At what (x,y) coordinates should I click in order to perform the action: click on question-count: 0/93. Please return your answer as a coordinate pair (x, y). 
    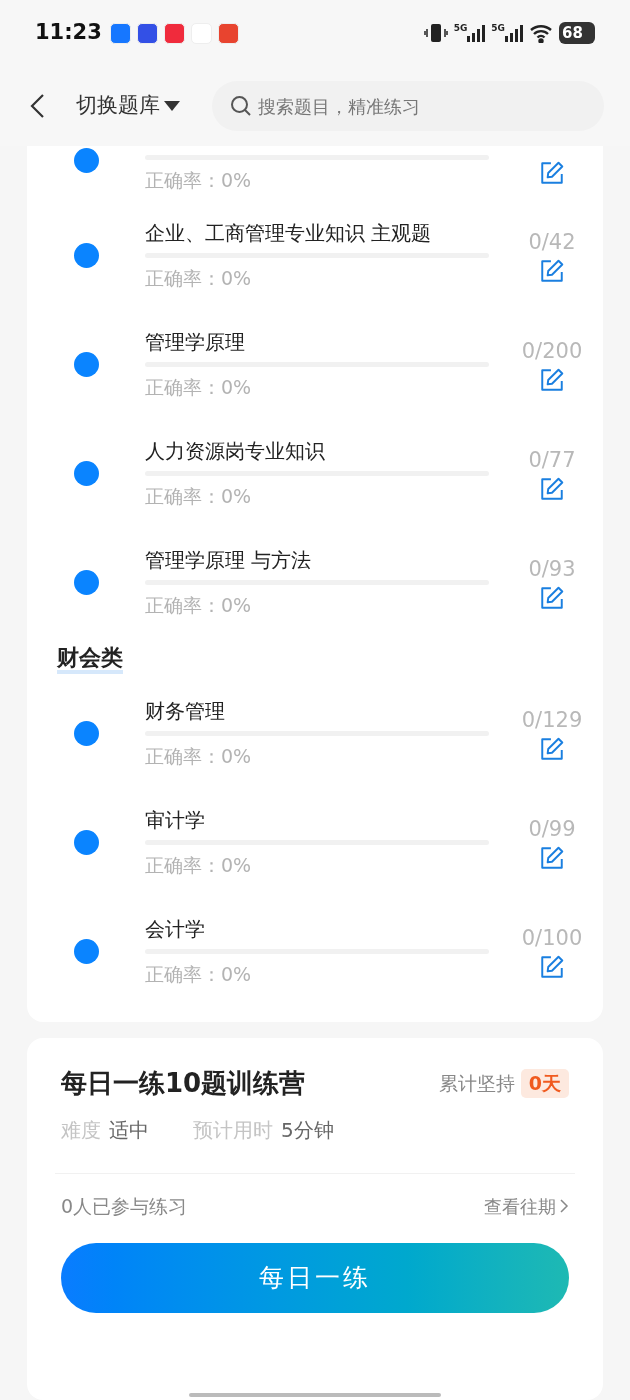
    Looking at the image, I should click on (552, 569).